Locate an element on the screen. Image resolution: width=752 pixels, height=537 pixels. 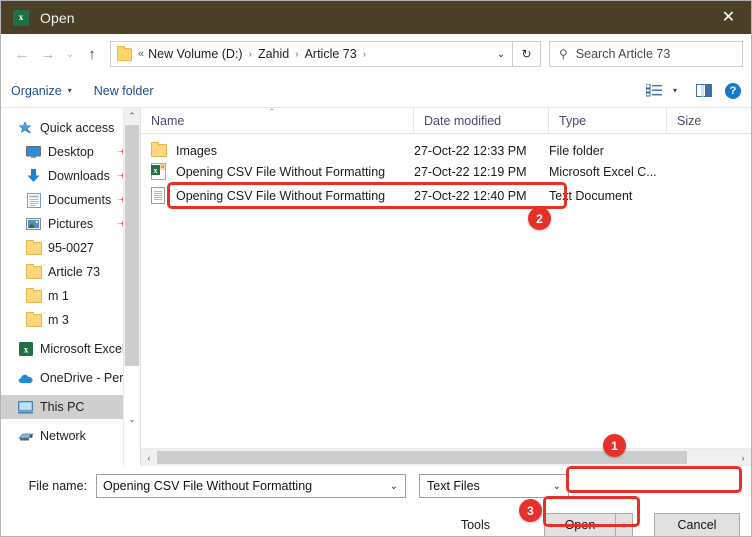
sidebar-item-this-pc: This PC is located at coordinates (70, 407).